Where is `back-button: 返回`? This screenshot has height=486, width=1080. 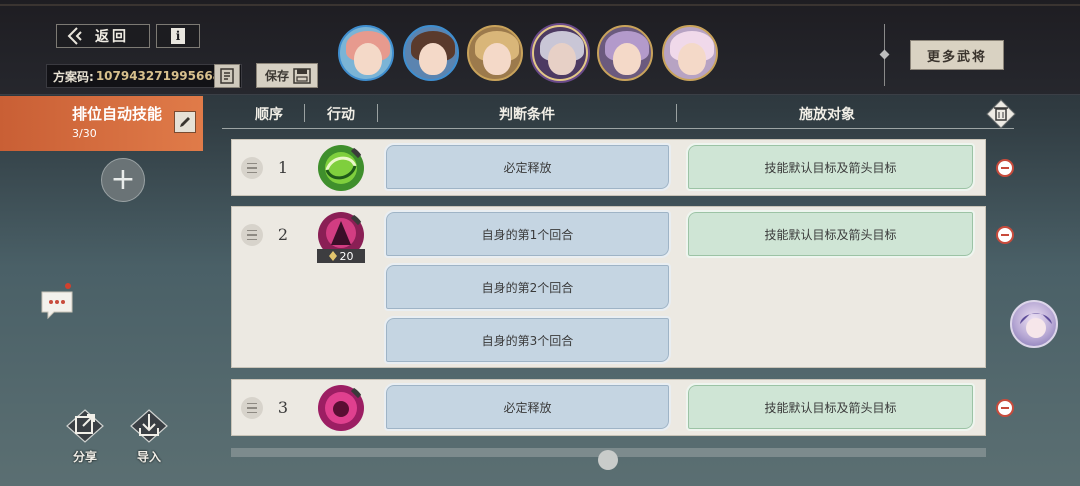
back-button: 返回 is located at coordinates (103, 36).